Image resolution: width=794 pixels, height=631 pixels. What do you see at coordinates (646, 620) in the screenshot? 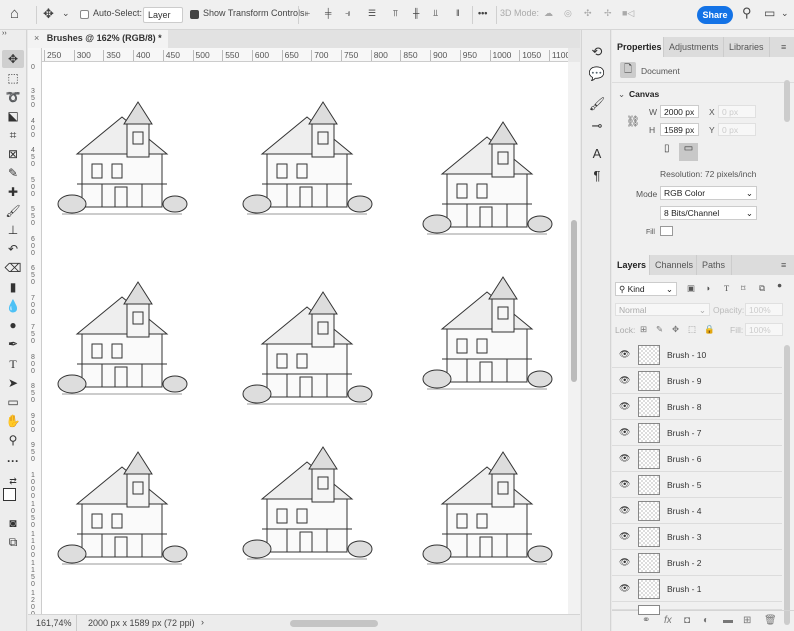
I see `link-layers-icon: ⚭` at bounding box center [646, 620].